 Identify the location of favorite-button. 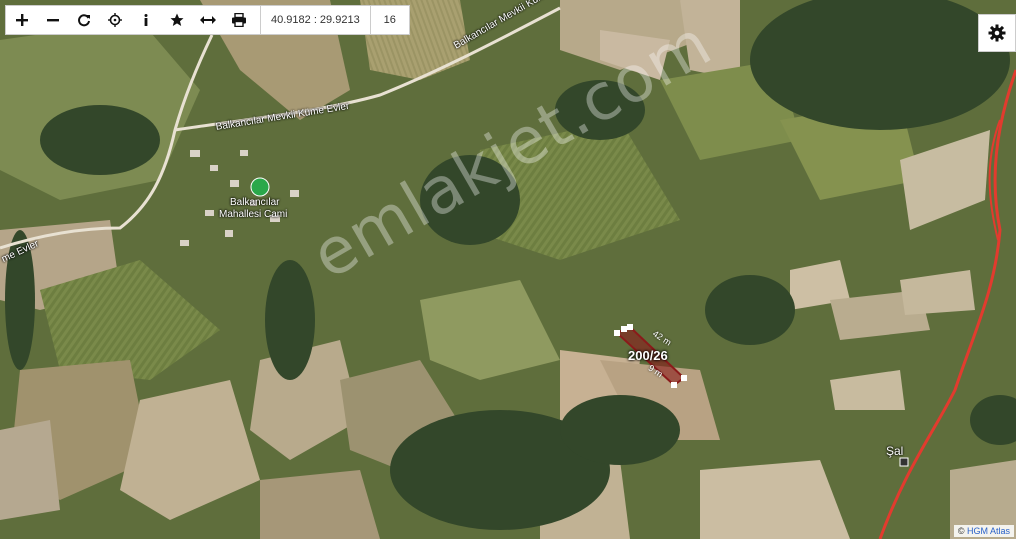
(176, 20).